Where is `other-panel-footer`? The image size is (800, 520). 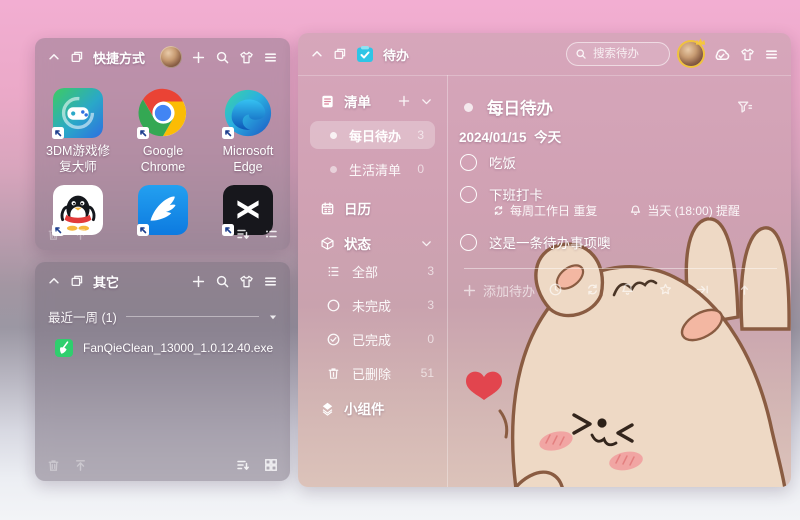 other-panel-footer is located at coordinates (162, 465).